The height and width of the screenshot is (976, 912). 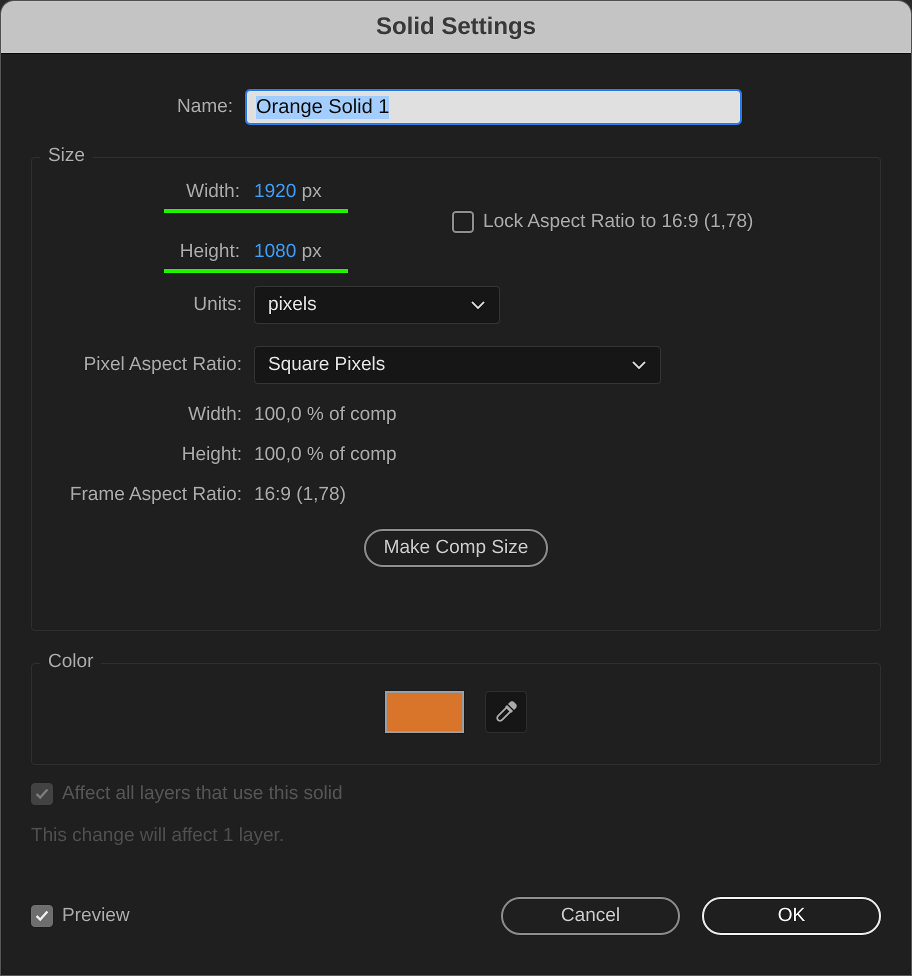 What do you see at coordinates (457, 365) in the screenshot?
I see `dropdown: Square Pixels` at bounding box center [457, 365].